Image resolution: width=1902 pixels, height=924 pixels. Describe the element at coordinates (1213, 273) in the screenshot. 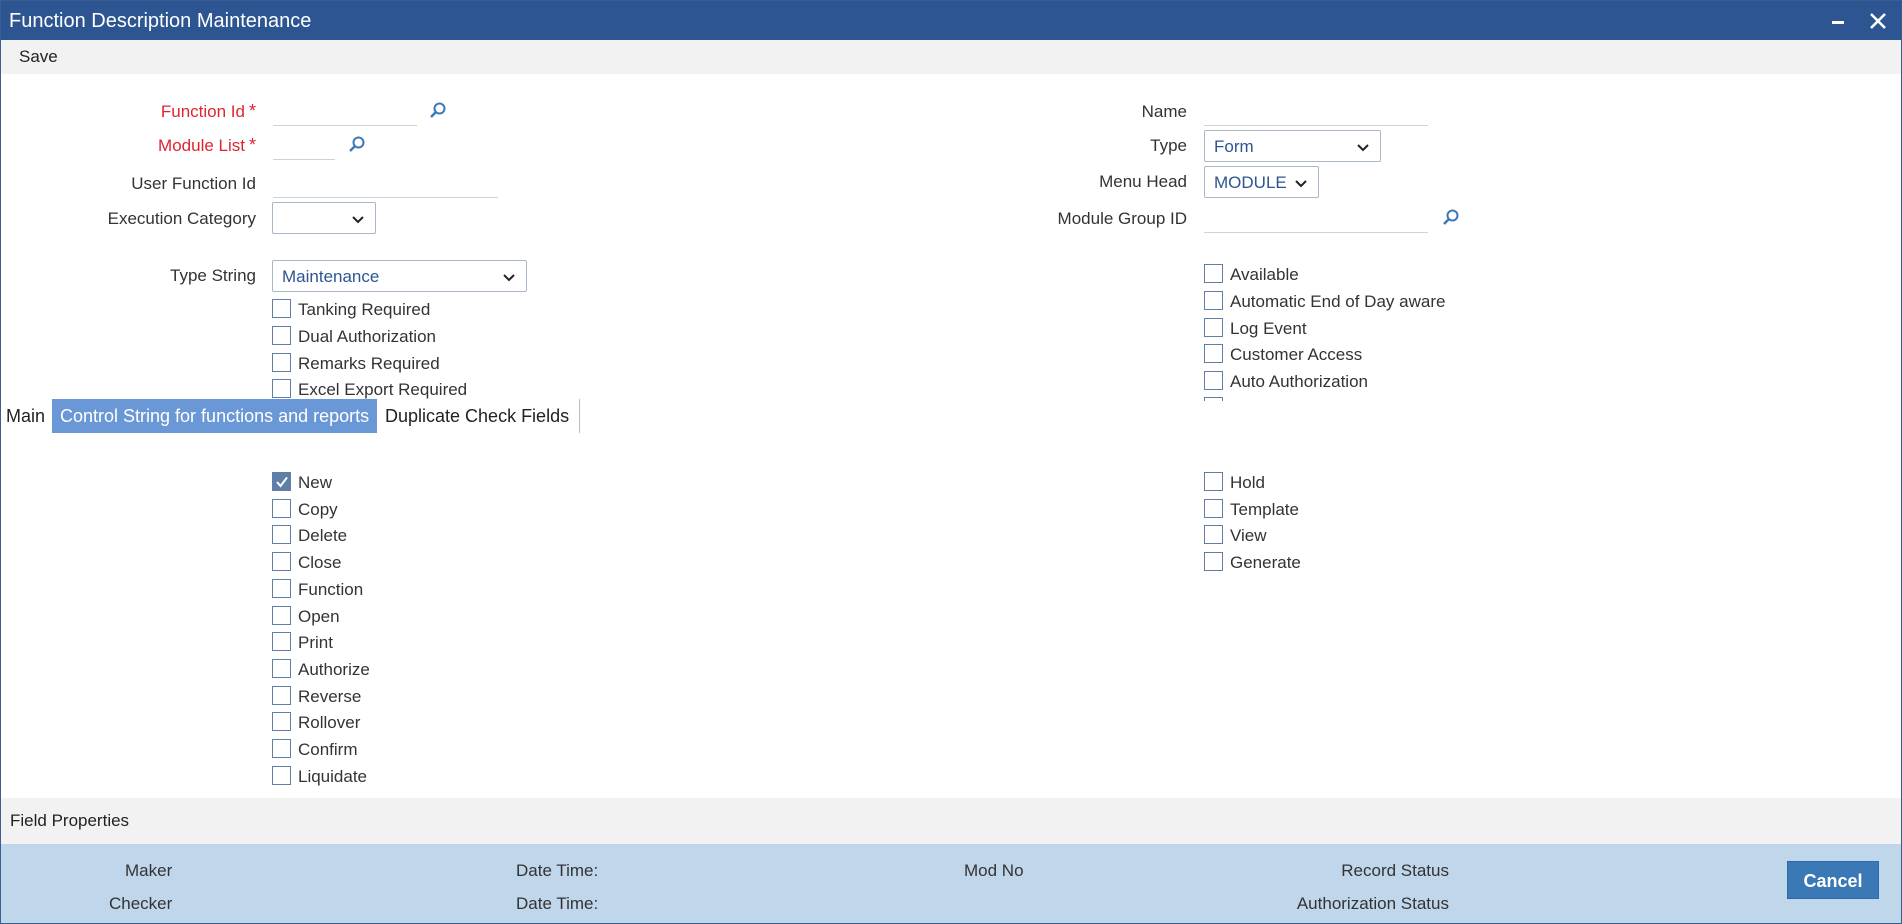

I see `available-checkbox` at that location.